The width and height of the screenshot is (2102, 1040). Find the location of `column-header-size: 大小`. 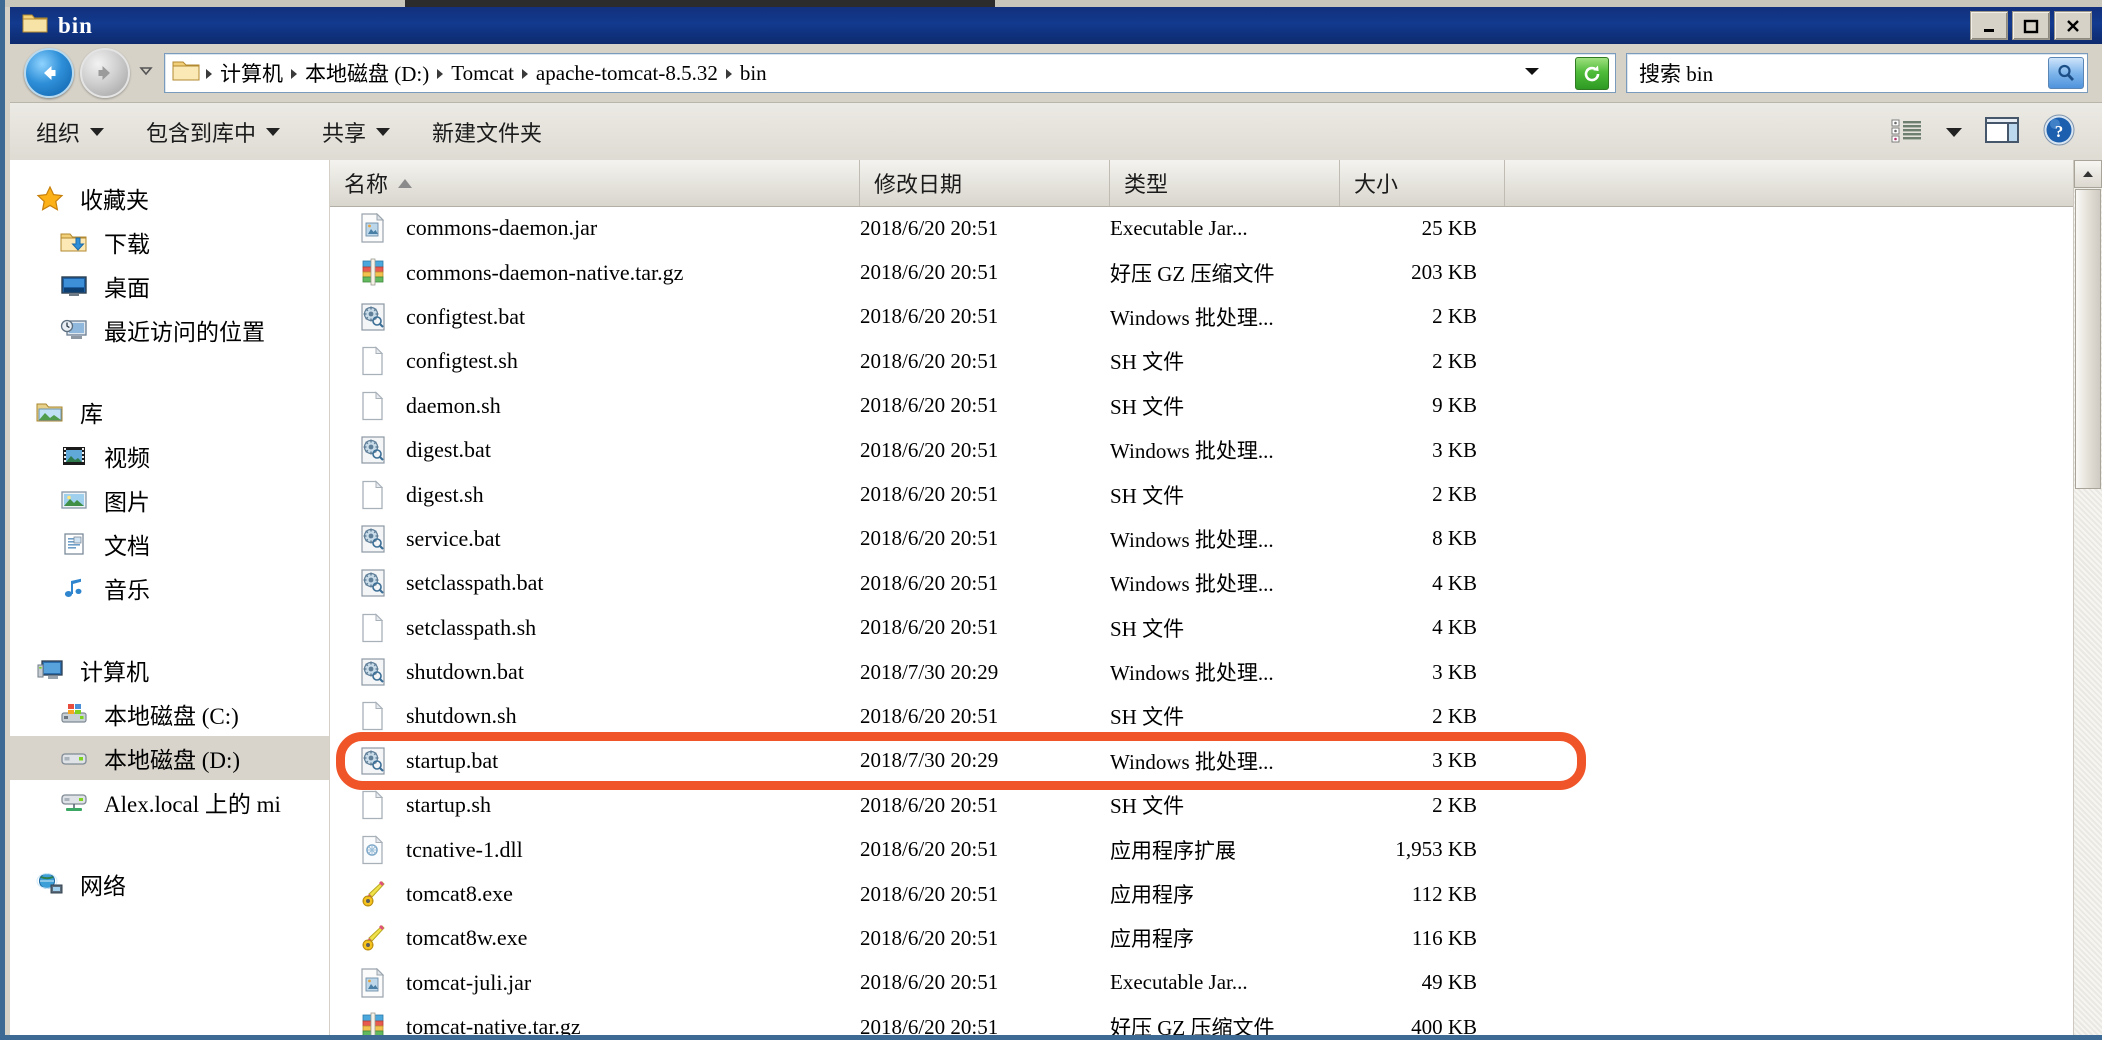

column-header-size: 大小 is located at coordinates (1422, 183).